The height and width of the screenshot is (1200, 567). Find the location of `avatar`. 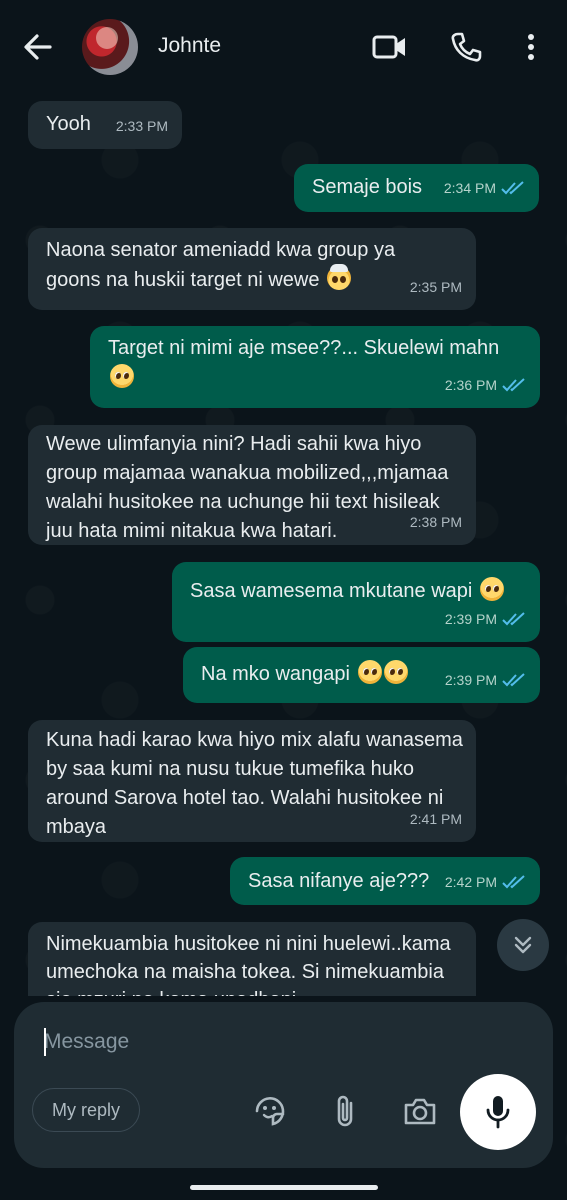

avatar is located at coordinates (110, 47).